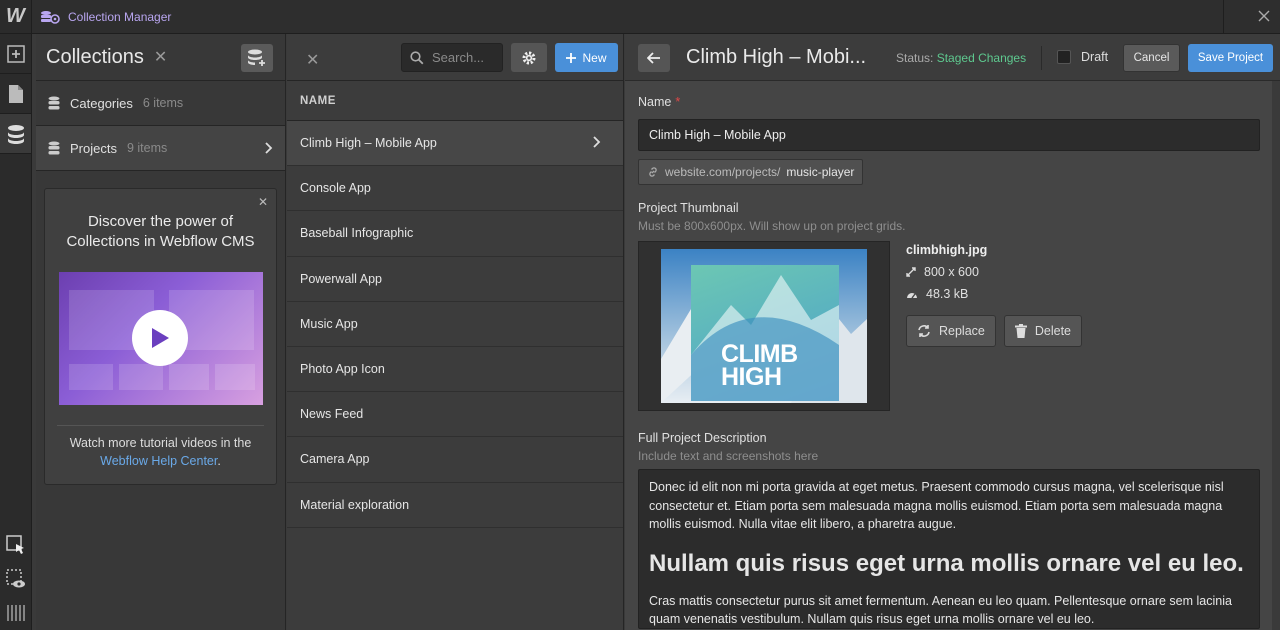 The width and height of the screenshot is (1280, 630). Describe the element at coordinates (529, 57) in the screenshot. I see `collection-settings-button` at that location.